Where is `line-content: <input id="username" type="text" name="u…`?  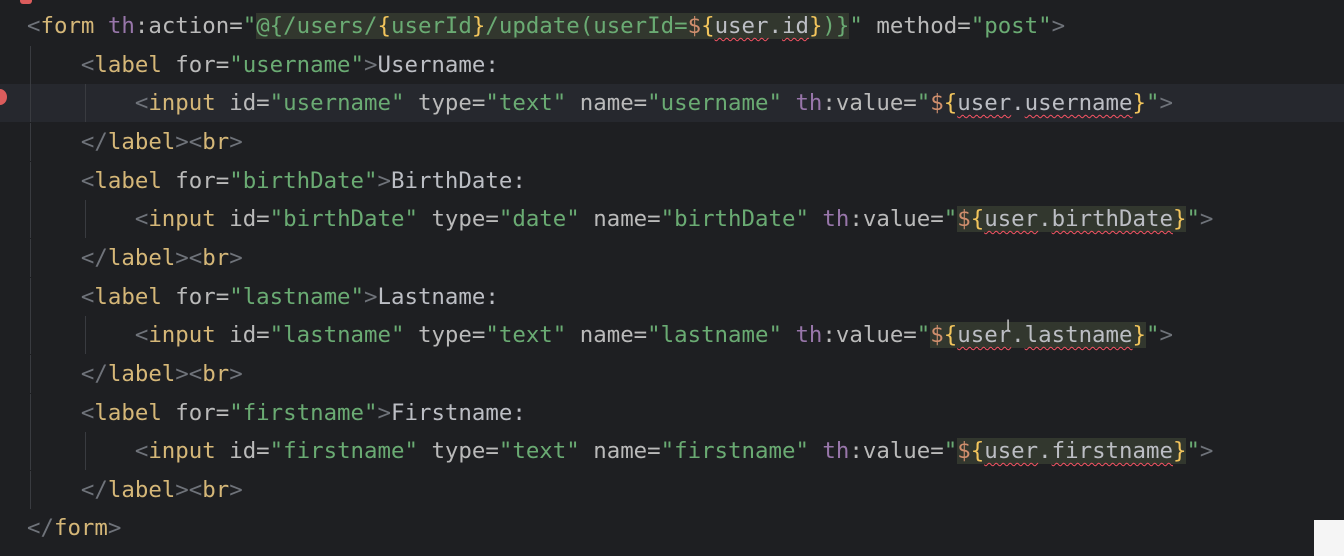
line-content: <input id="username" type="text" name="u… is located at coordinates (653, 103).